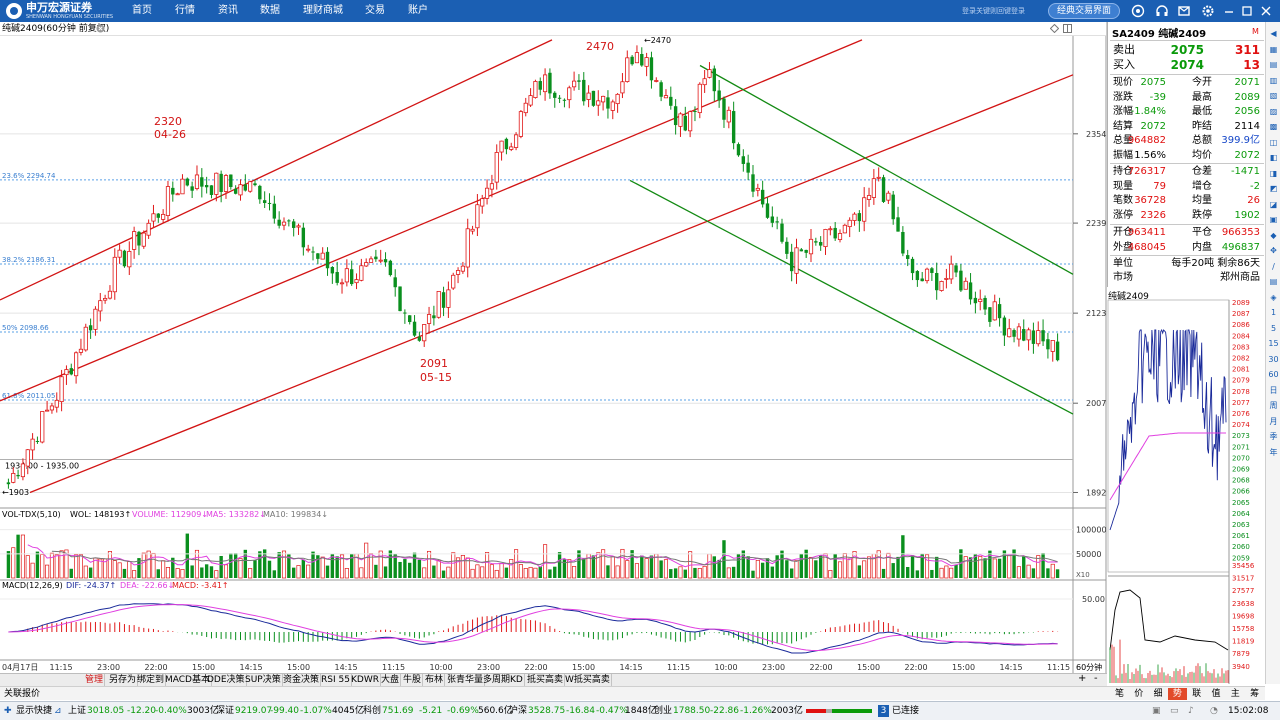  What do you see at coordinates (1266, 11) in the screenshot?
I see `close-icon` at bounding box center [1266, 11].